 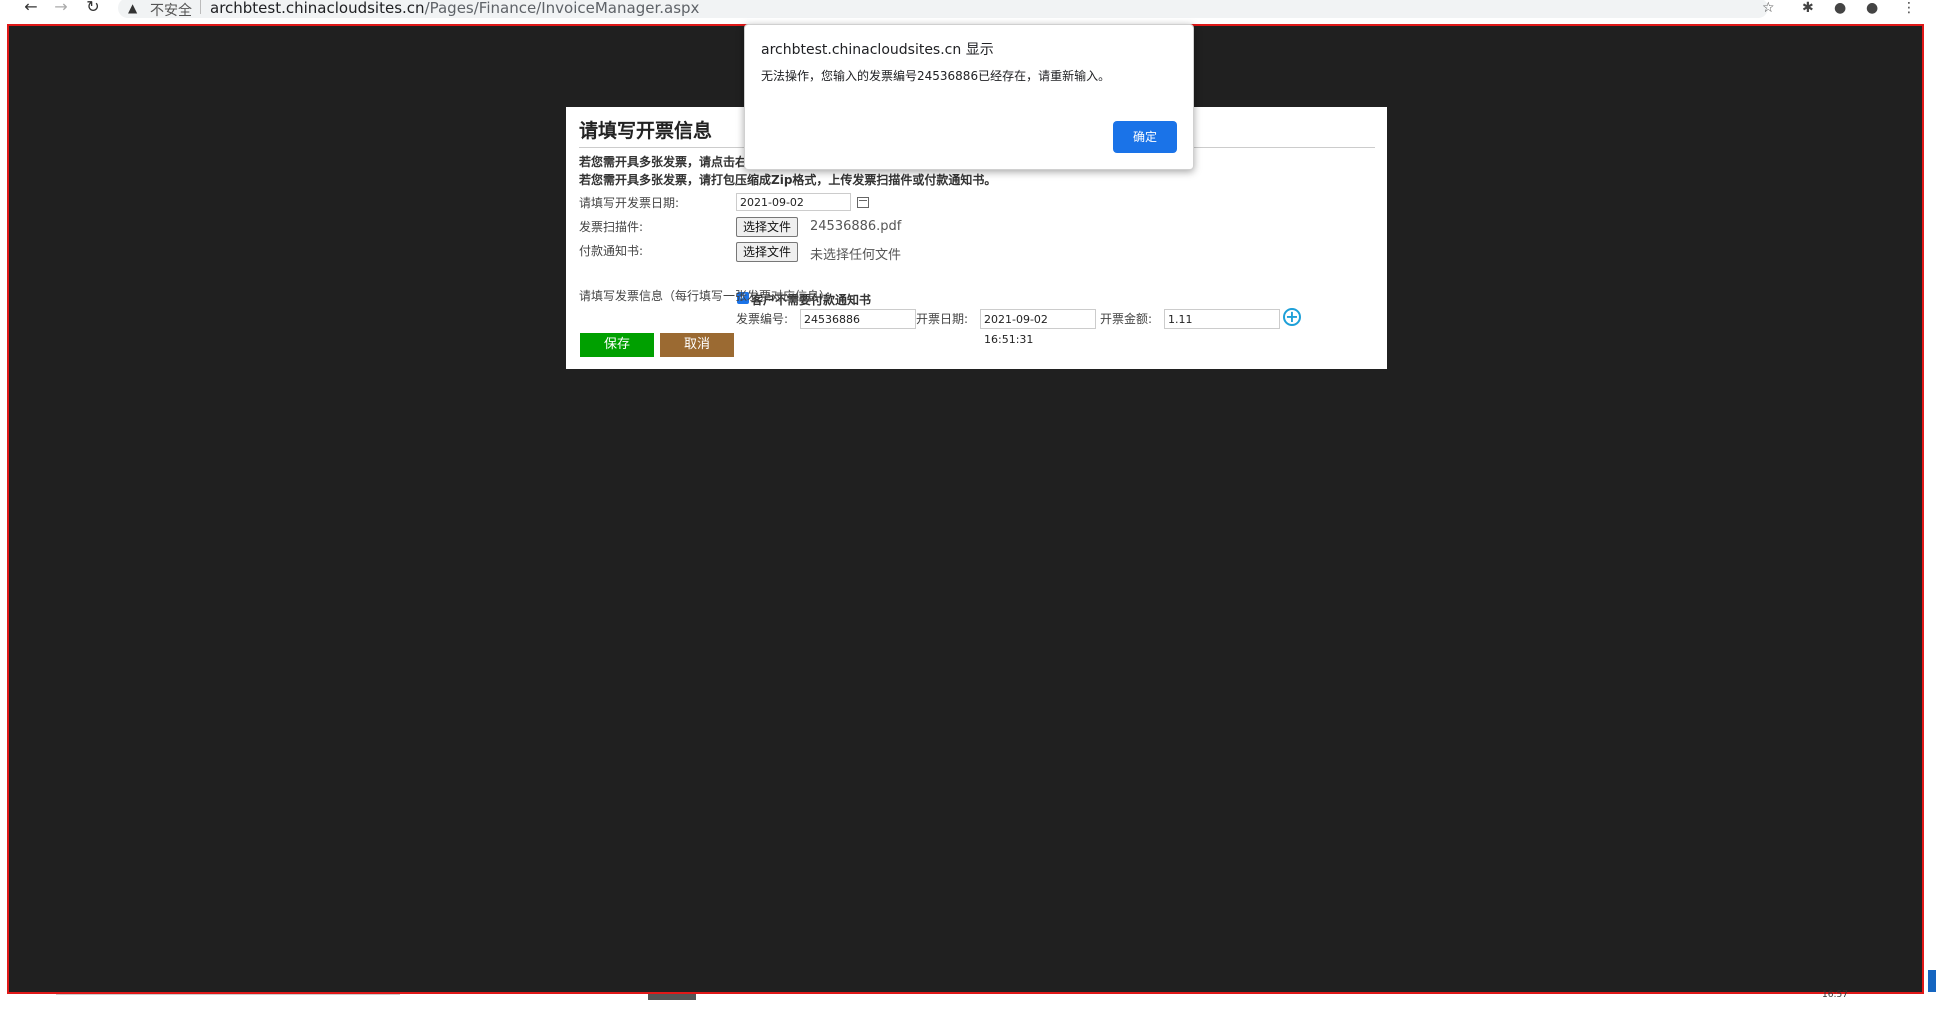 What do you see at coordinates (1835, 995) in the screenshot?
I see `taskbar-clock: 16:57` at bounding box center [1835, 995].